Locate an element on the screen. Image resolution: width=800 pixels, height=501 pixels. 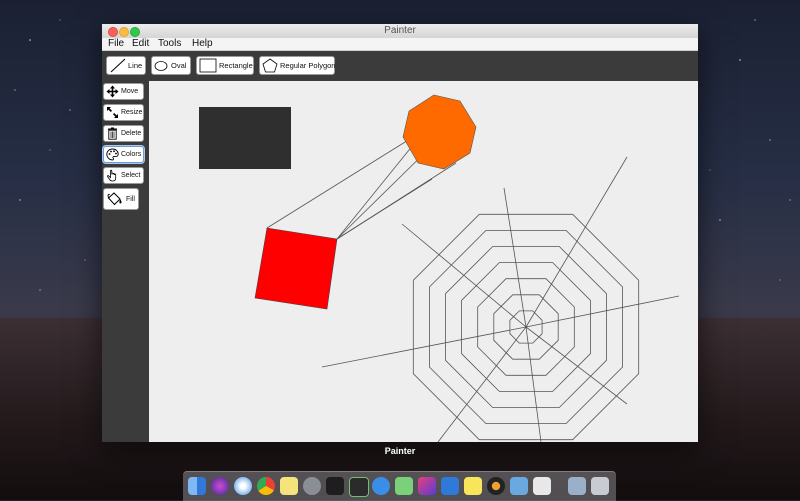
delete-button: Delete is located at coordinates (123, 133).